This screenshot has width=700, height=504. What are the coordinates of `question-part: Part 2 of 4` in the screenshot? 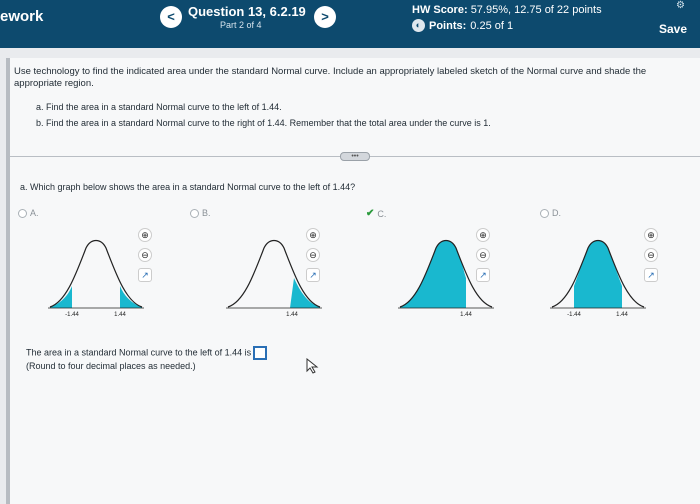 It's located at (241, 25).